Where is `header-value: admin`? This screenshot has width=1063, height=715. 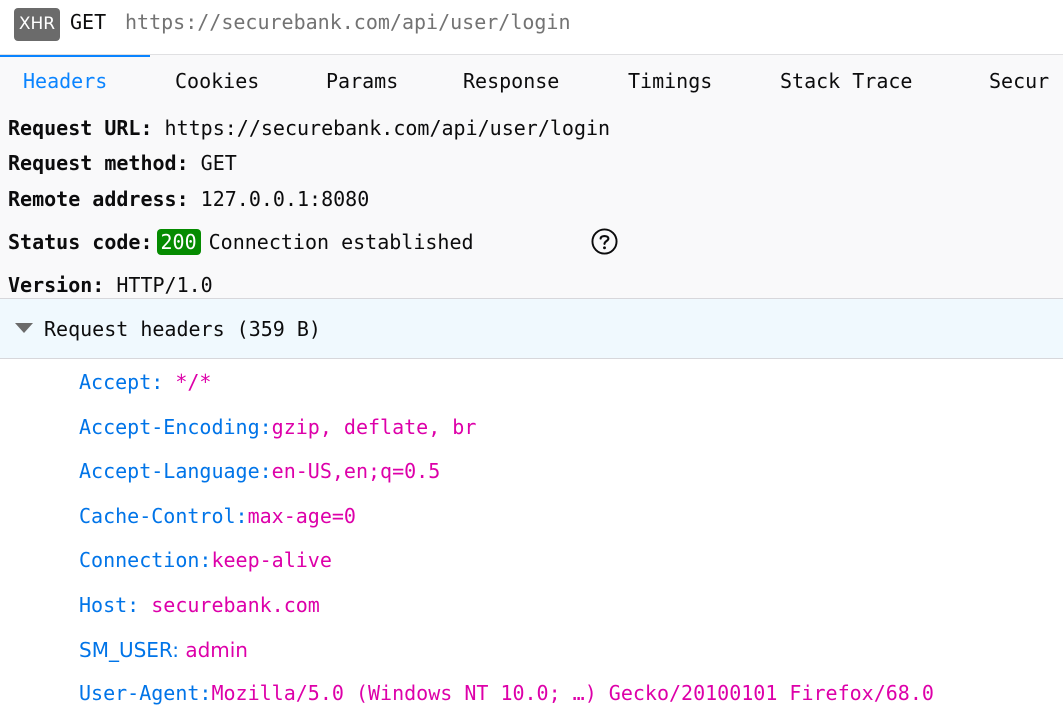 header-value: admin is located at coordinates (216, 650).